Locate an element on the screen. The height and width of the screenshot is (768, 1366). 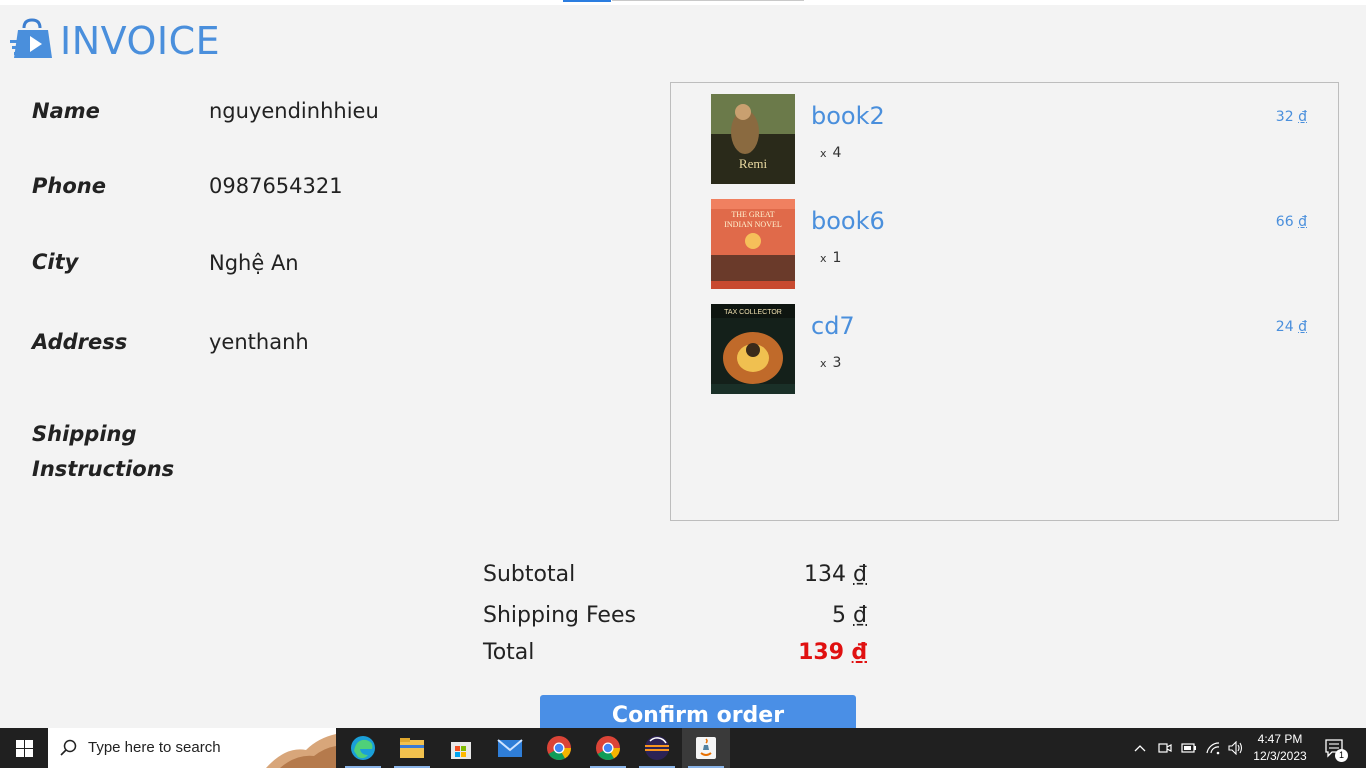
address-value: yenthanh is located at coordinates (259, 342).